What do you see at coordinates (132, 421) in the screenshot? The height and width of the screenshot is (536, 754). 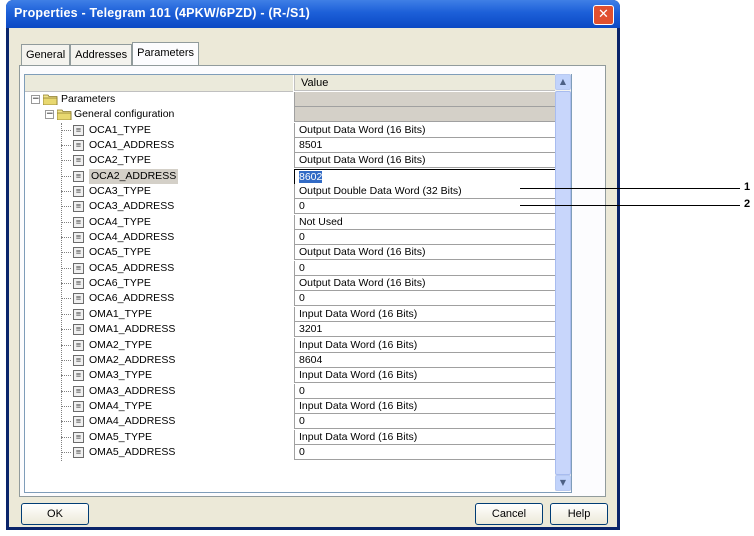 I see `parameter-name: OMA4_ADDRESS` at bounding box center [132, 421].